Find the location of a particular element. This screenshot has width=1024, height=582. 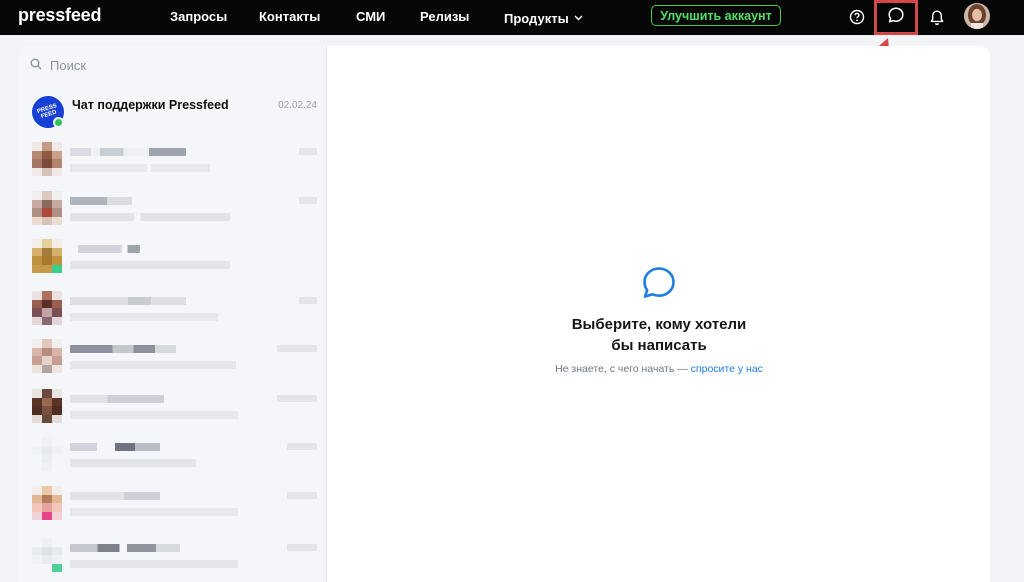

user-avatar is located at coordinates (977, 16).